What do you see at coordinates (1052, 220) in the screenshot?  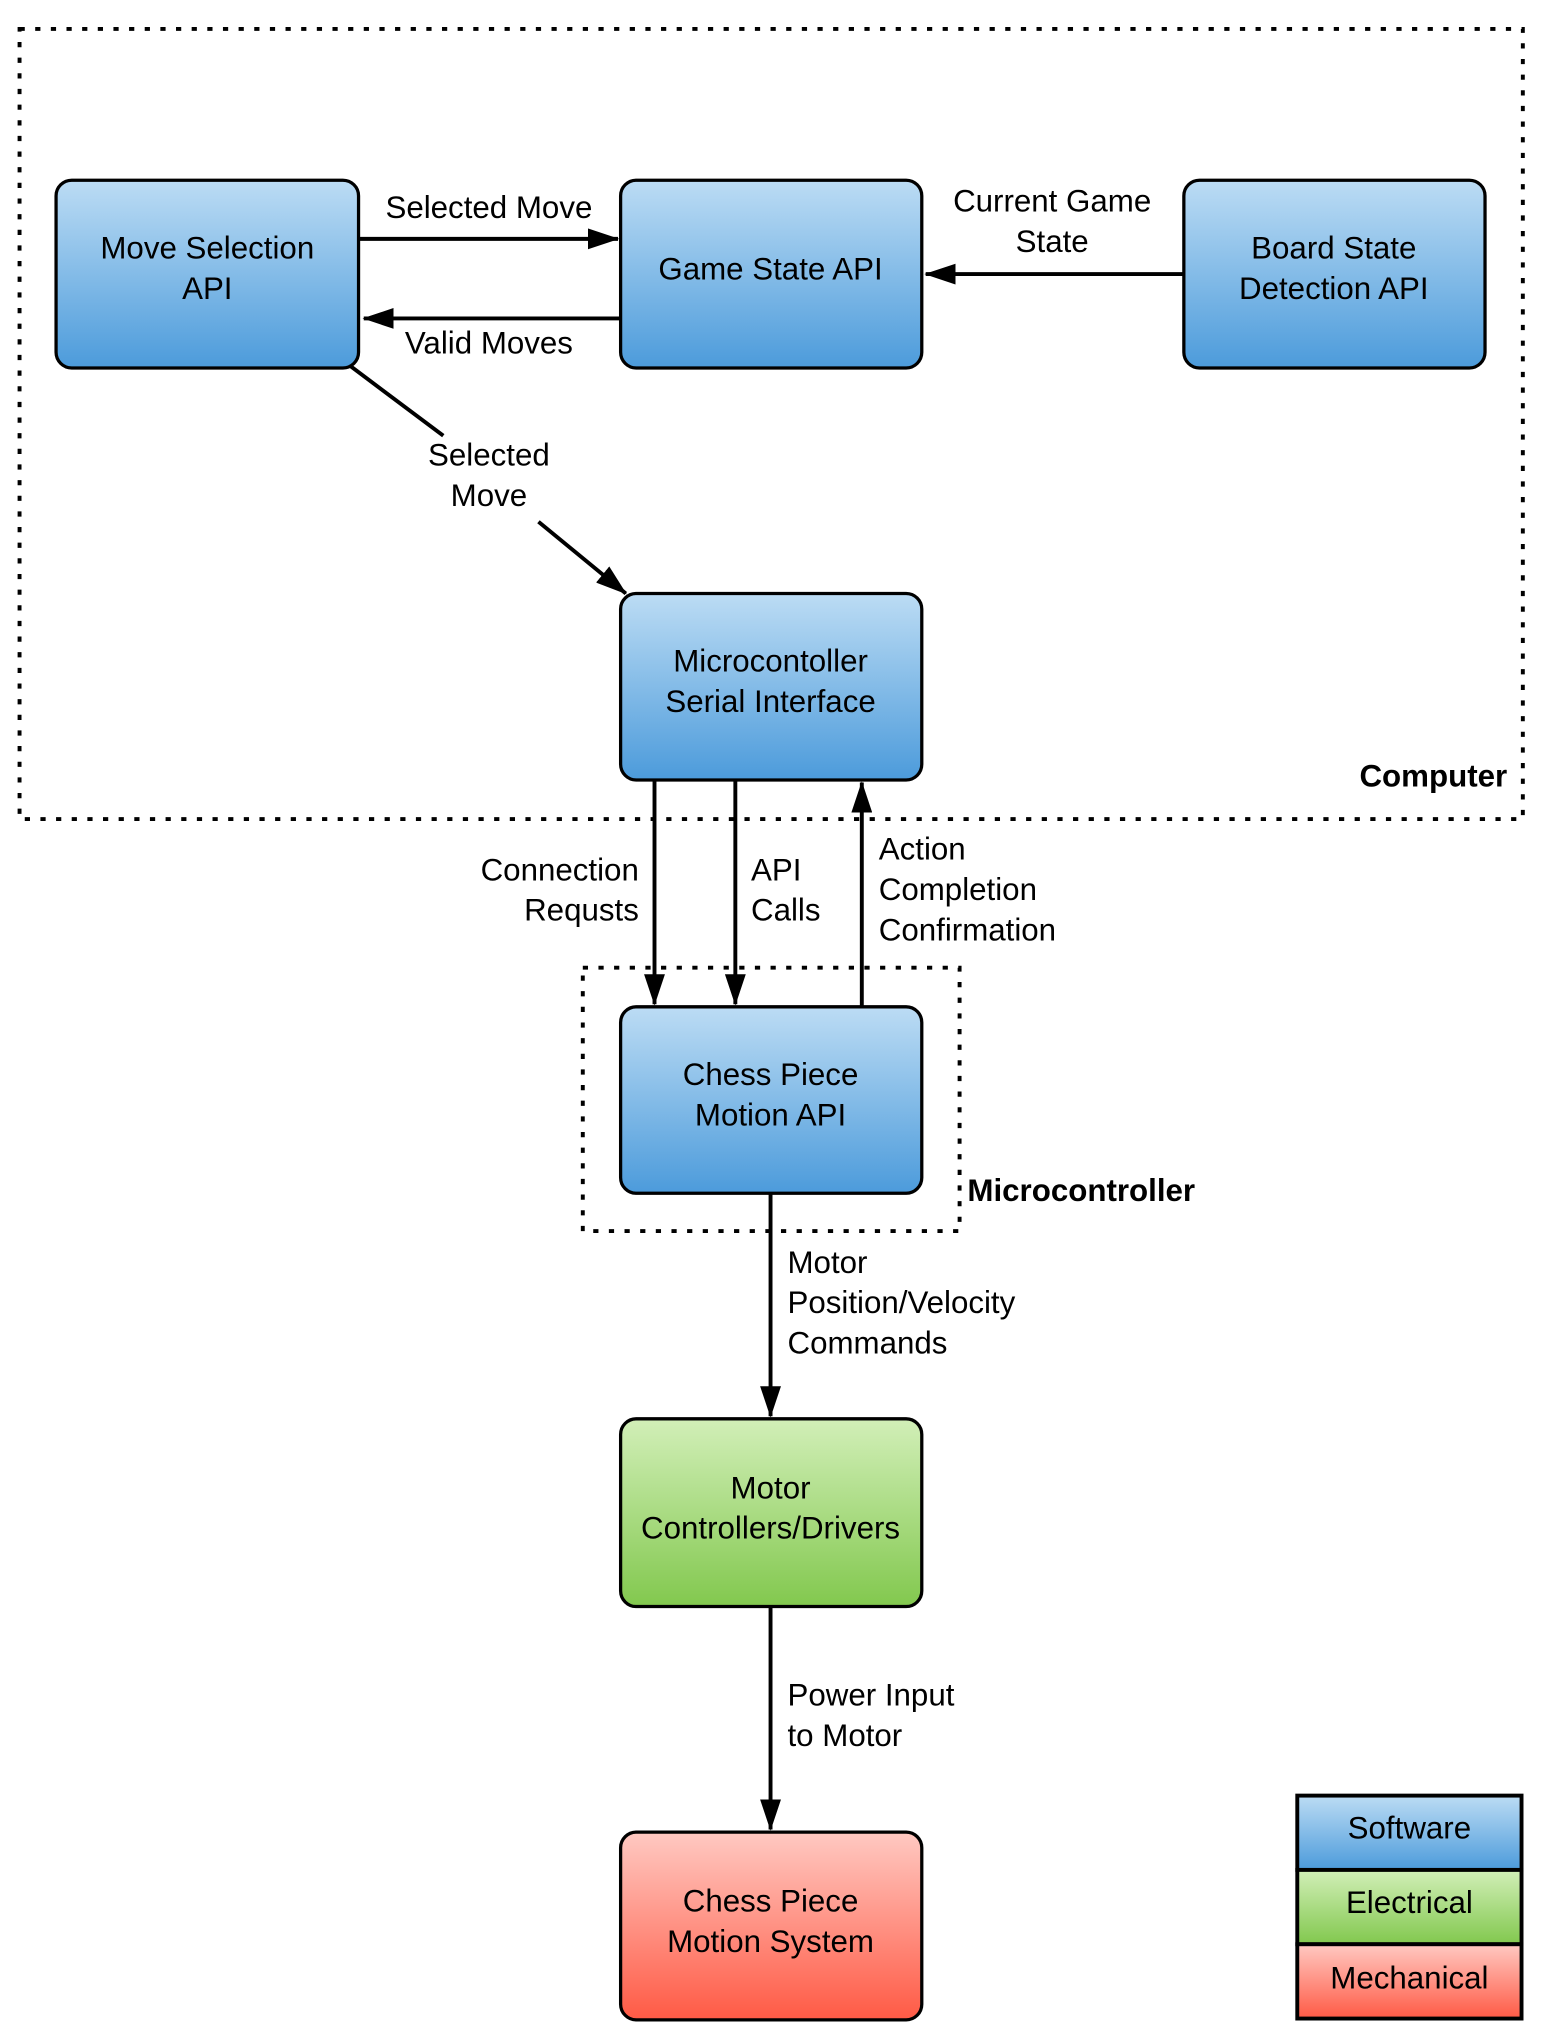 I see `label-current-game-state: Current Game State` at bounding box center [1052, 220].